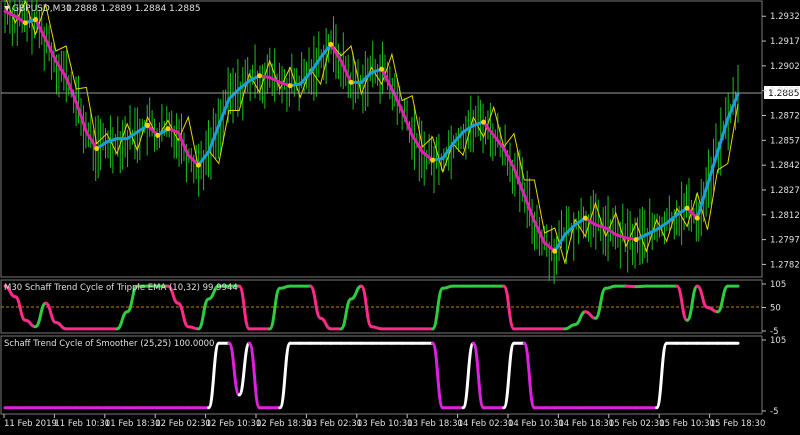 The width and height of the screenshot is (800, 435). I want to click on ohlc-label: 1.2888 1.2889 1.2884 1.2885, so click(133, 9).